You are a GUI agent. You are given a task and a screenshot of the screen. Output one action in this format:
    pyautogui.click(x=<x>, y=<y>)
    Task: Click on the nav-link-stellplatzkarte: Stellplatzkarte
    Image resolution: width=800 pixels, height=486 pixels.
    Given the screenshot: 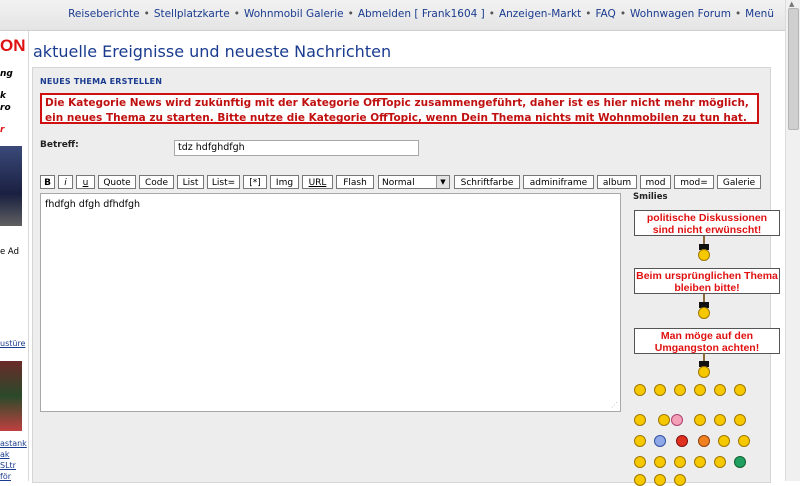 What is the action you would take?
    pyautogui.click(x=192, y=14)
    